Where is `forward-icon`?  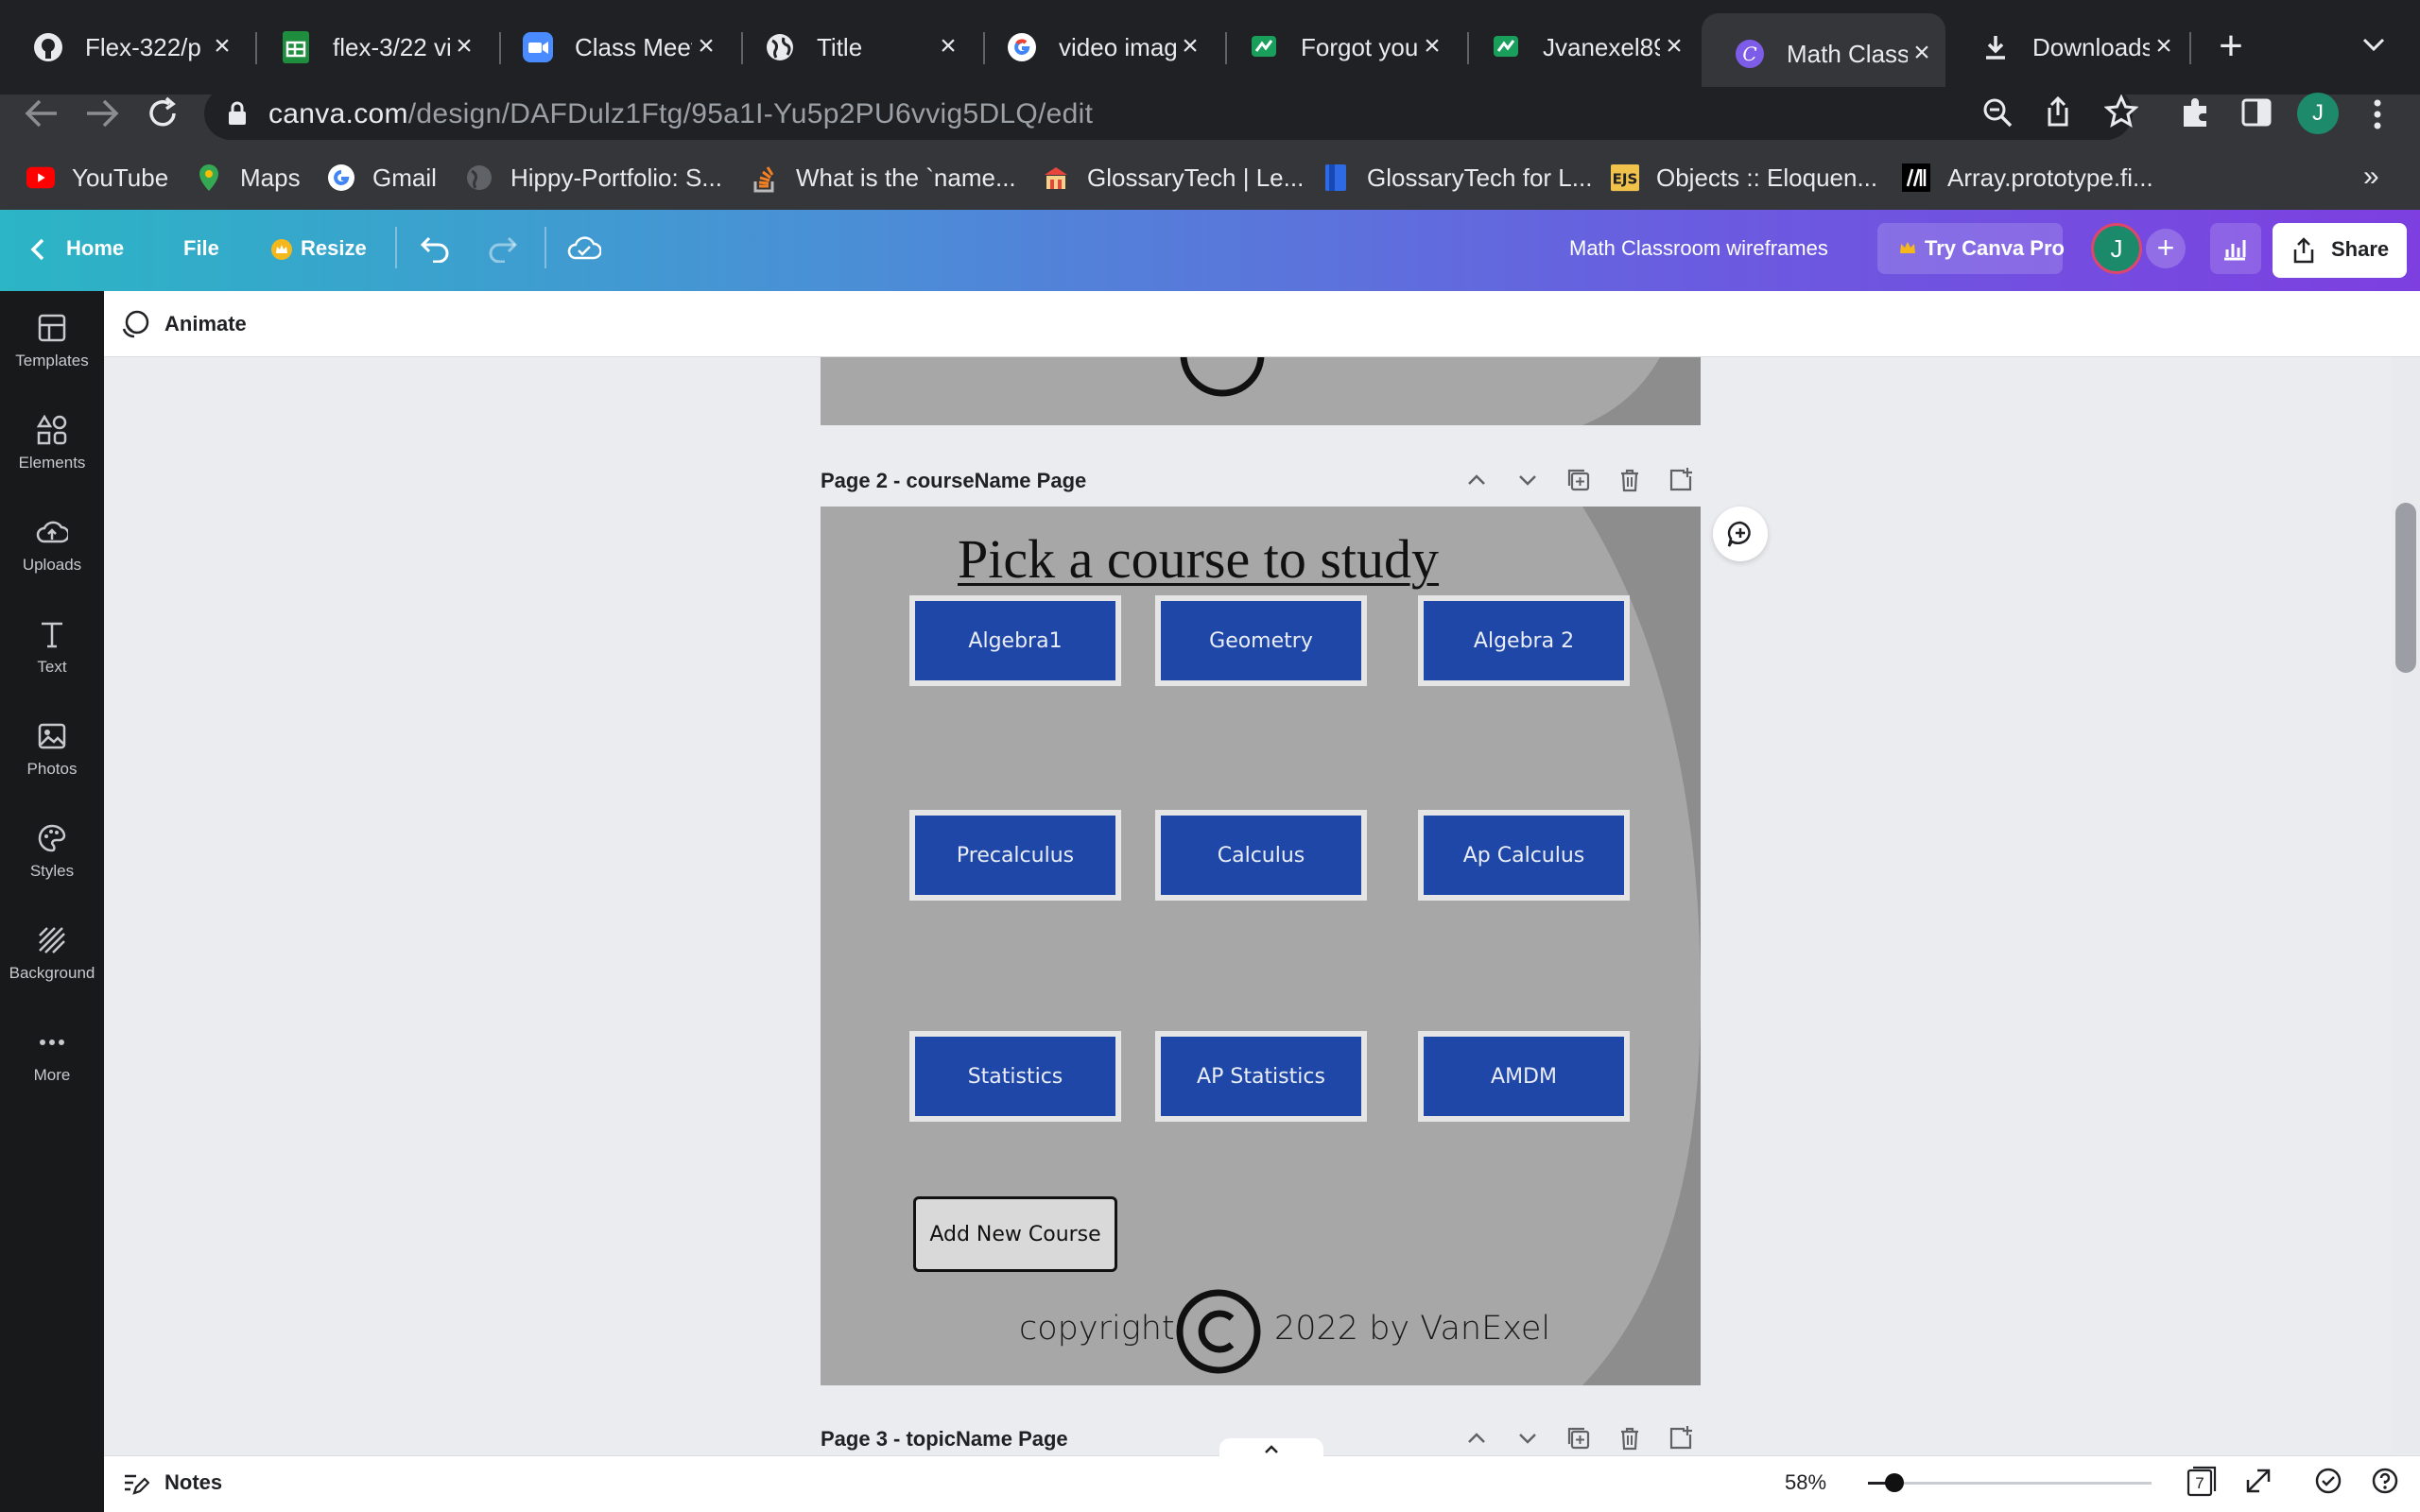 forward-icon is located at coordinates (102, 113).